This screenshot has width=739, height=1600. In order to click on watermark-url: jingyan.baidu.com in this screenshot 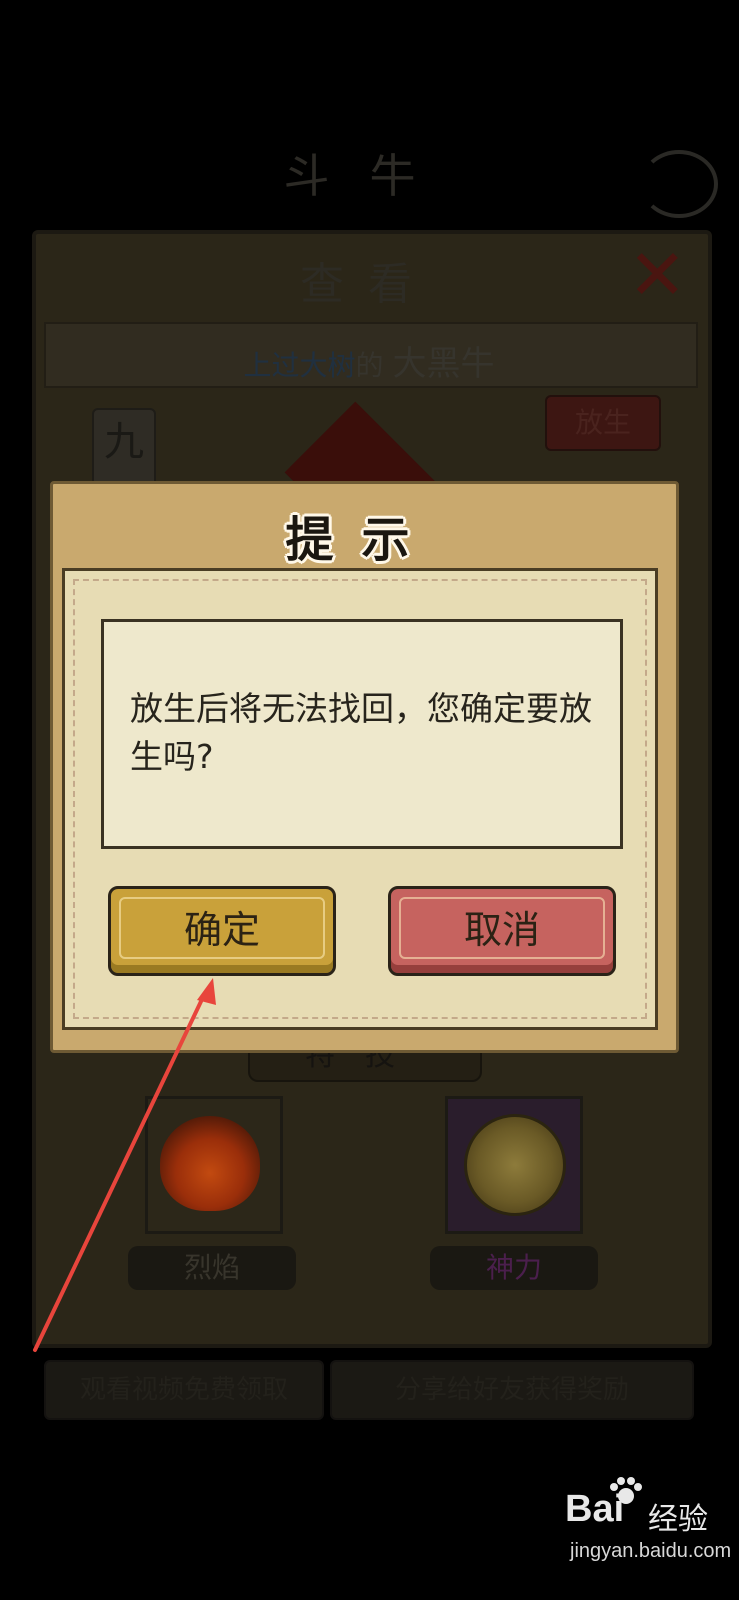, I will do `click(651, 1551)`.